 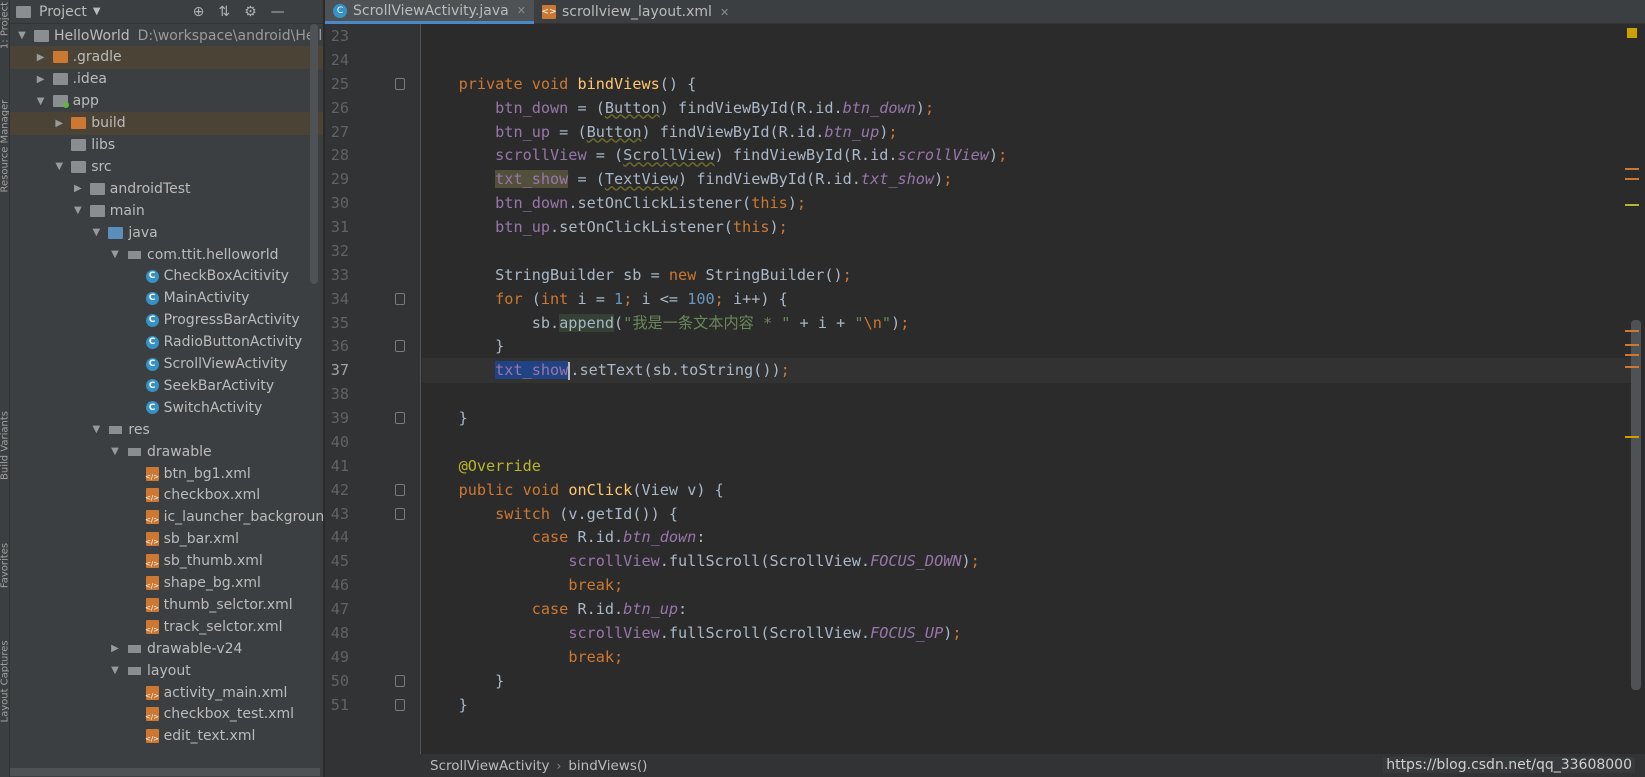 What do you see at coordinates (166, 166) in the screenshot?
I see `tree-item: ▼ src` at bounding box center [166, 166].